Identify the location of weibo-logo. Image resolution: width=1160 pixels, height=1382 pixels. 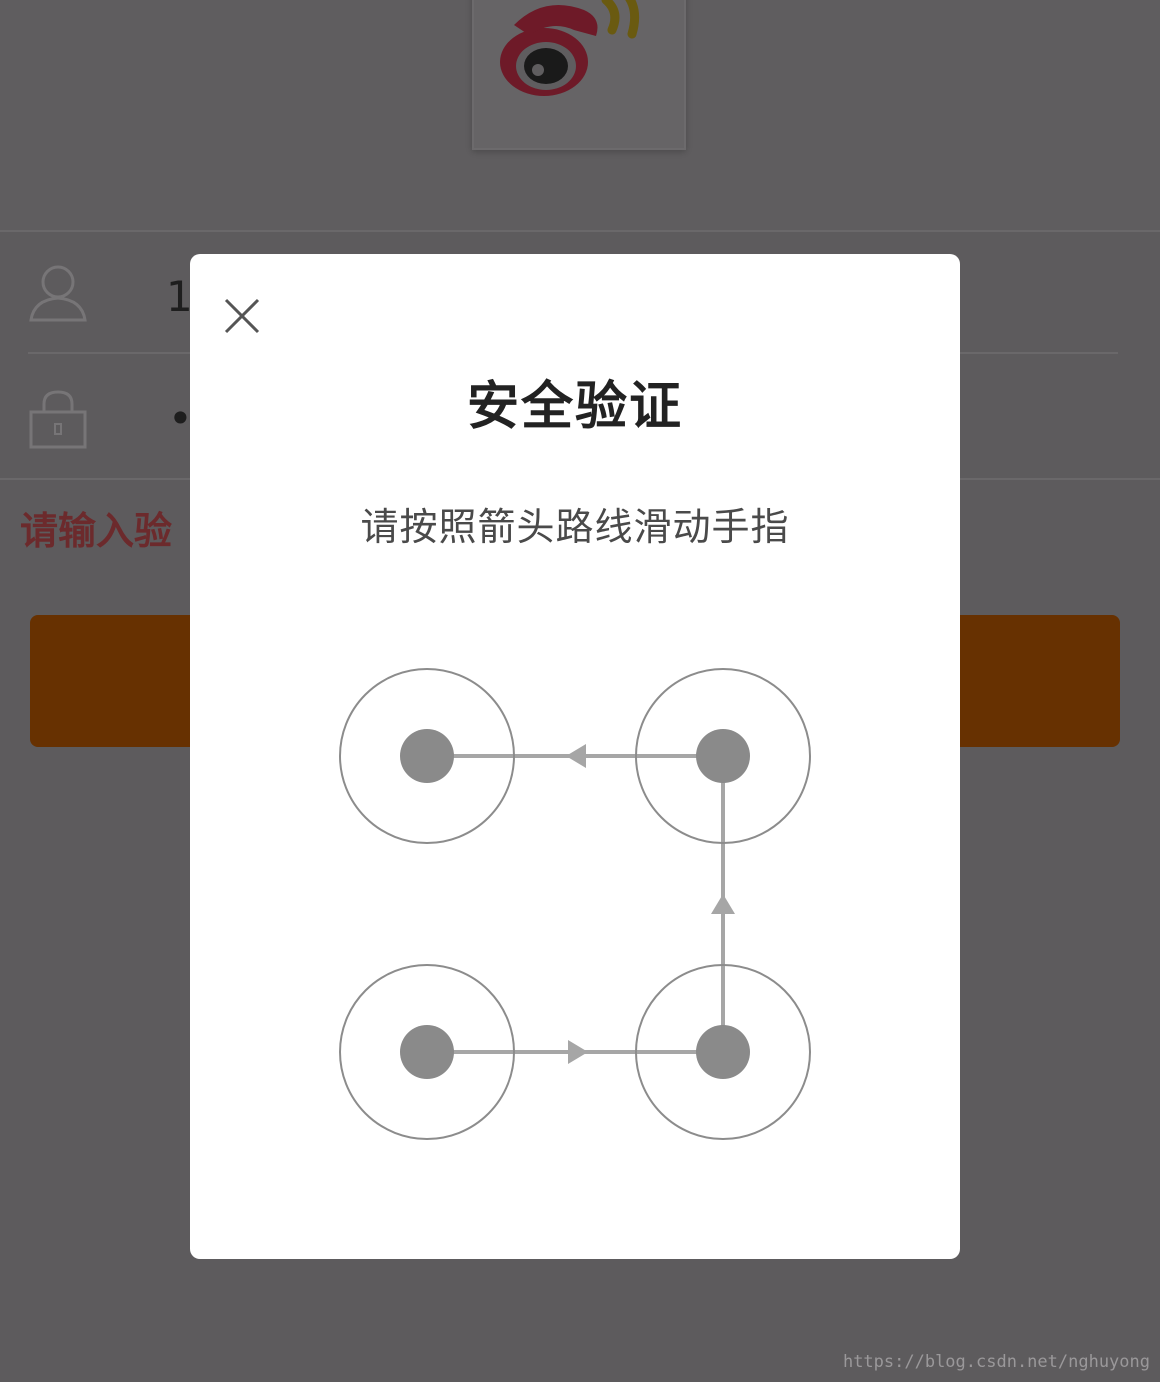
(579, 75).